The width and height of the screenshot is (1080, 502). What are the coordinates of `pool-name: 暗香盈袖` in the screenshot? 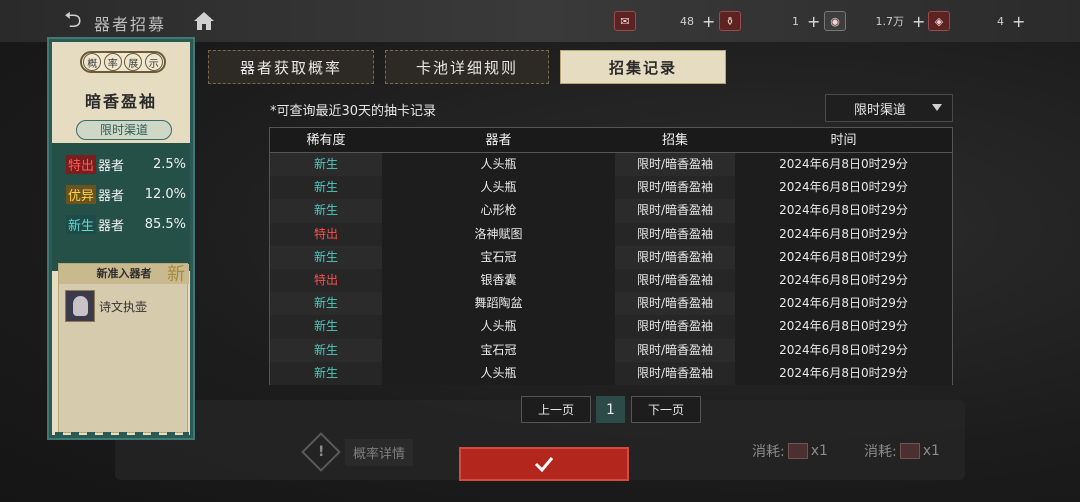 It's located at (120, 101).